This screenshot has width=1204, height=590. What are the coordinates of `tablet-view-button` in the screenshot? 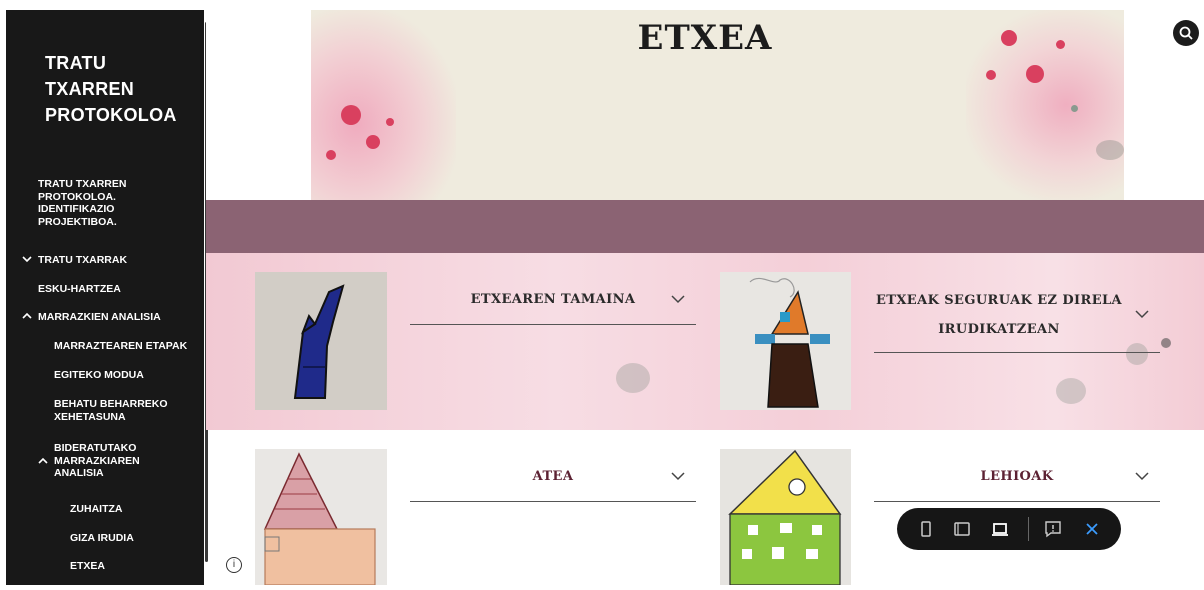 It's located at (962, 529).